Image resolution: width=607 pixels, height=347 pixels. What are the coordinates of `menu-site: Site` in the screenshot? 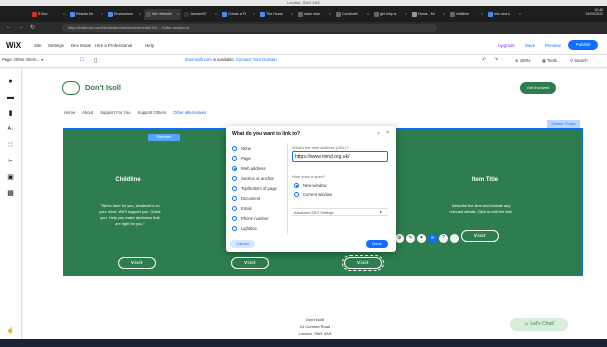 It's located at (38, 45).